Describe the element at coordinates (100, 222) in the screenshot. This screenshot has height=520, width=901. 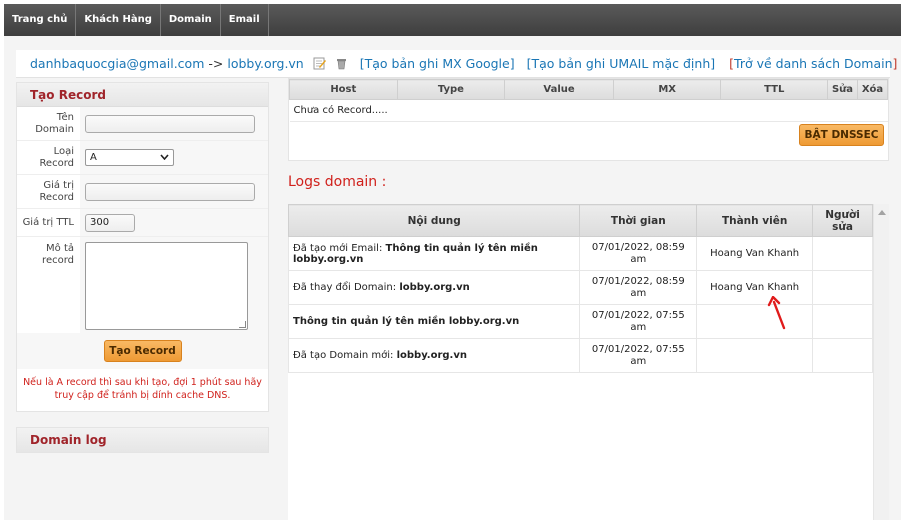
I see `ttl-value: 300` at that location.